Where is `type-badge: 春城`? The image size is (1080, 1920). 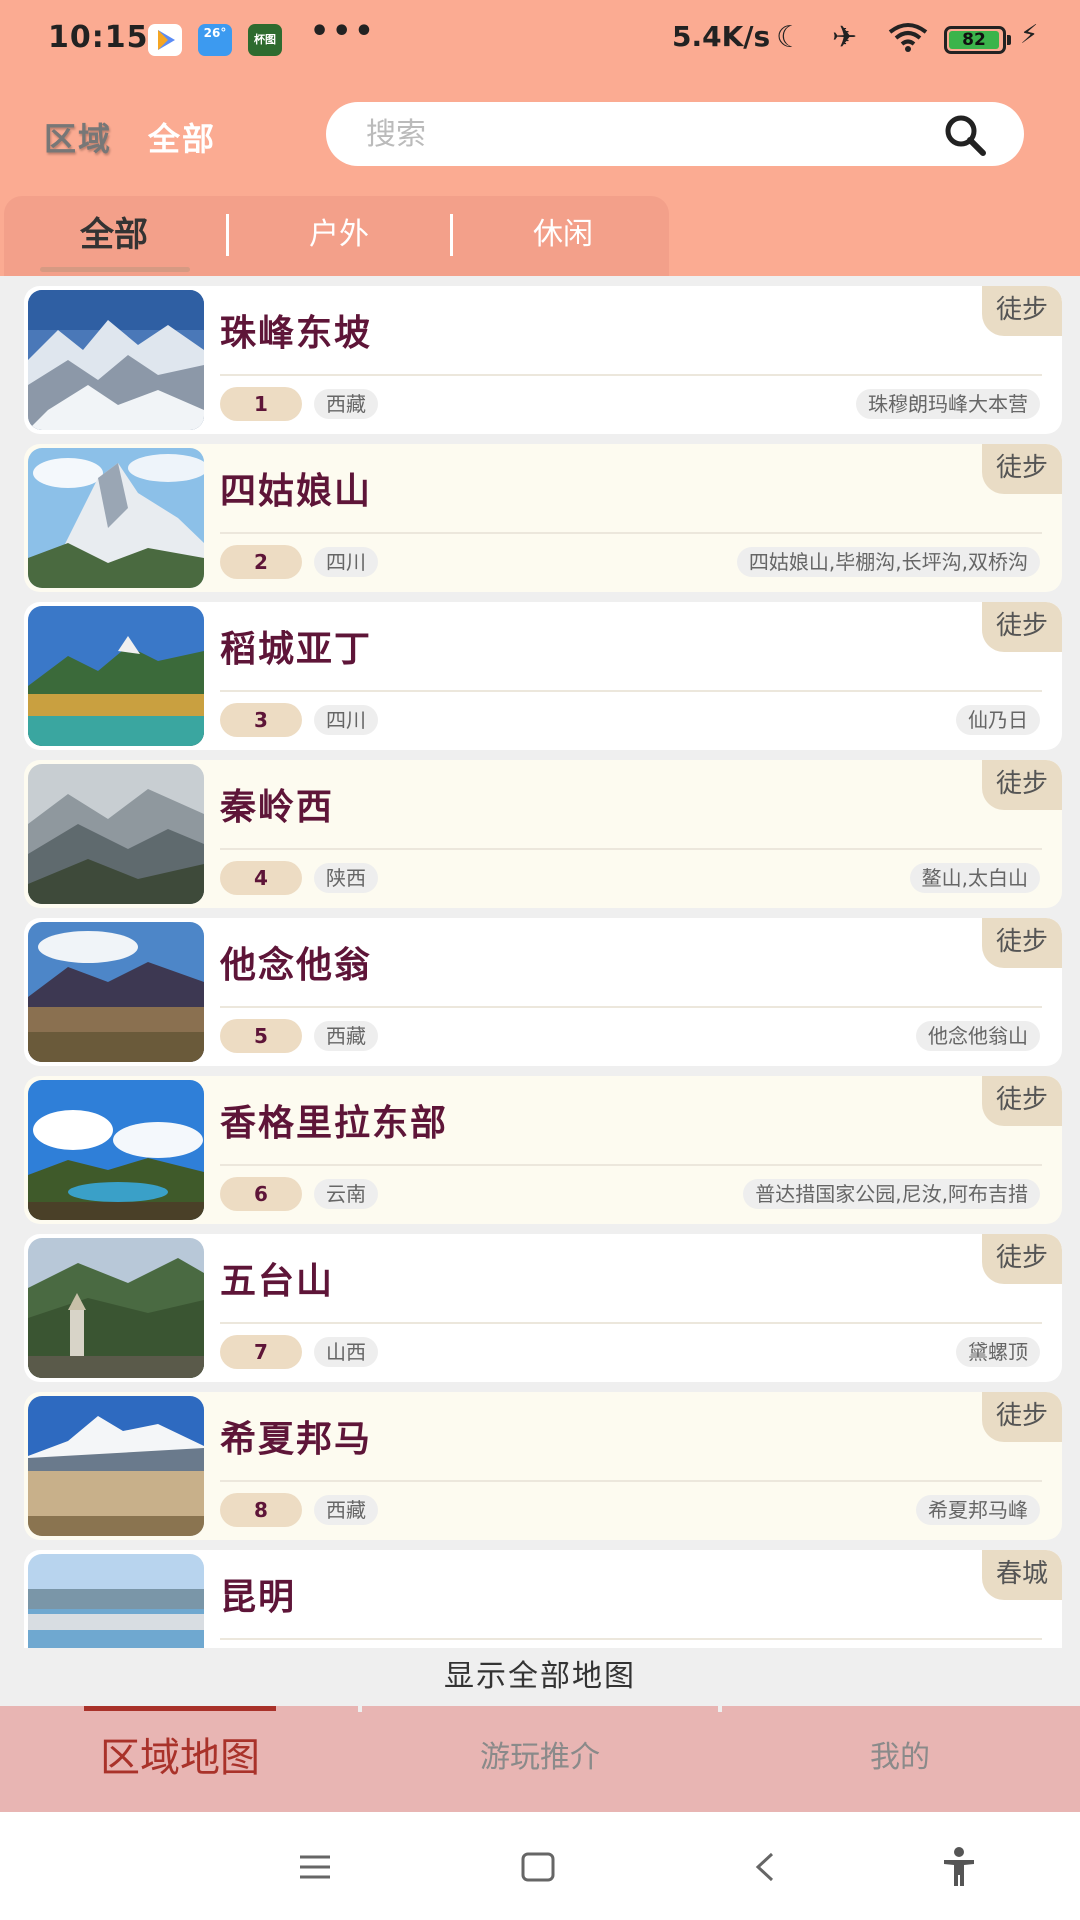 type-badge: 春城 is located at coordinates (1021, 1575).